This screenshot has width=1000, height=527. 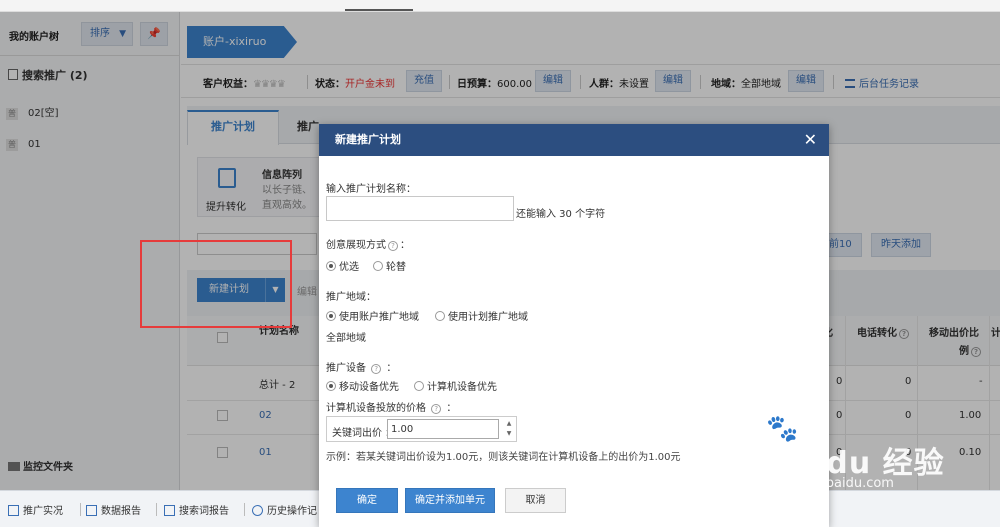 I want to click on watermark-url: jingyan.baidu.com, so click(x=834, y=483).